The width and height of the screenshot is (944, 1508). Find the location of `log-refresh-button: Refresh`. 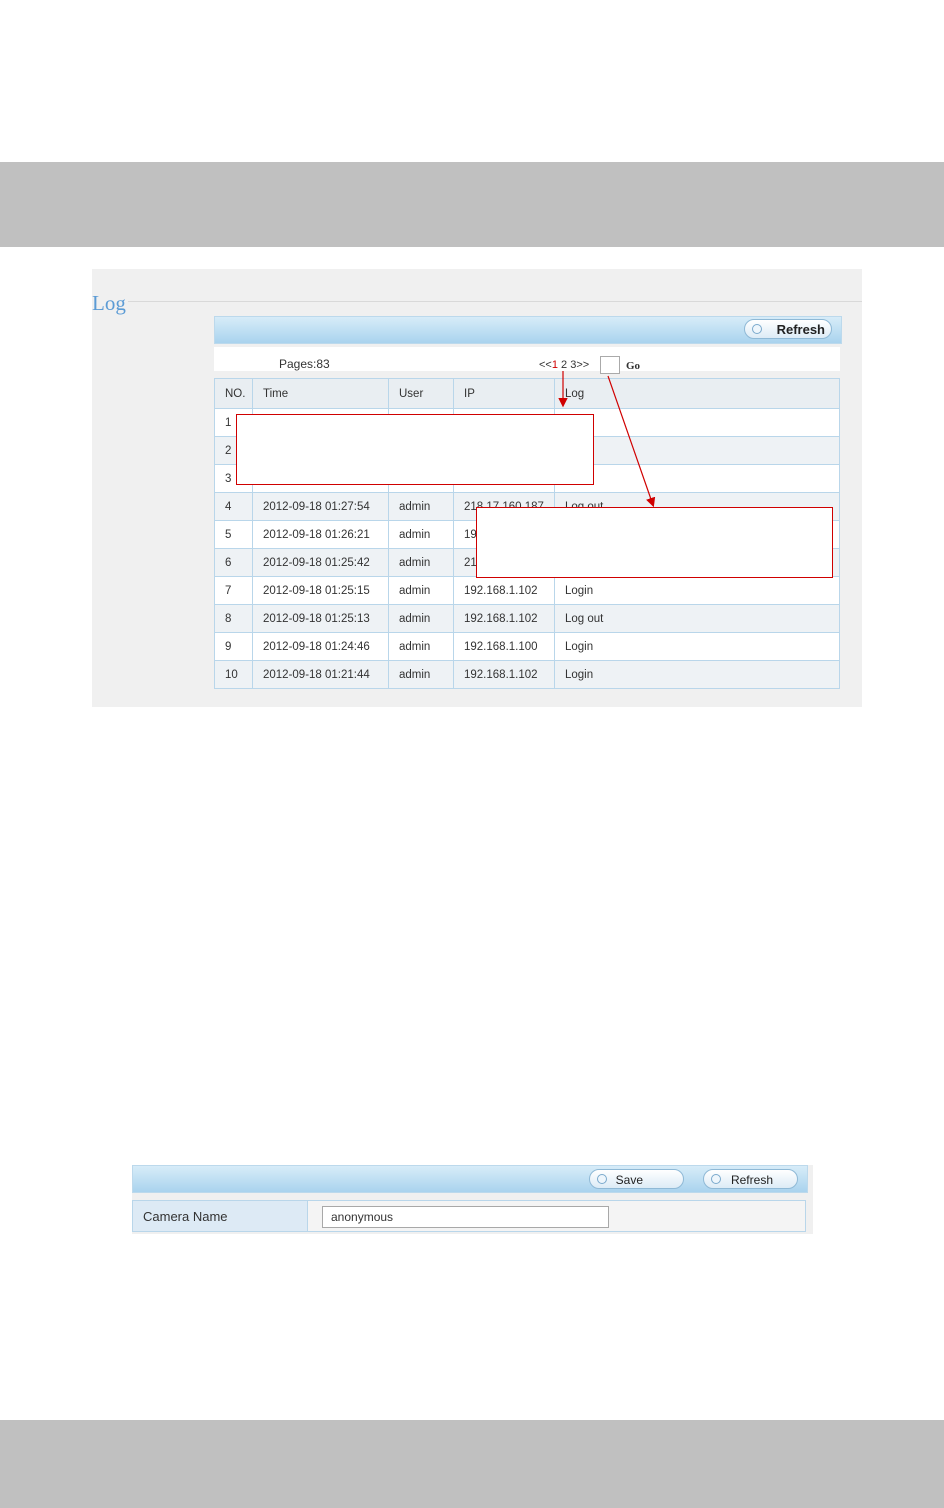

log-refresh-button: Refresh is located at coordinates (788, 329).